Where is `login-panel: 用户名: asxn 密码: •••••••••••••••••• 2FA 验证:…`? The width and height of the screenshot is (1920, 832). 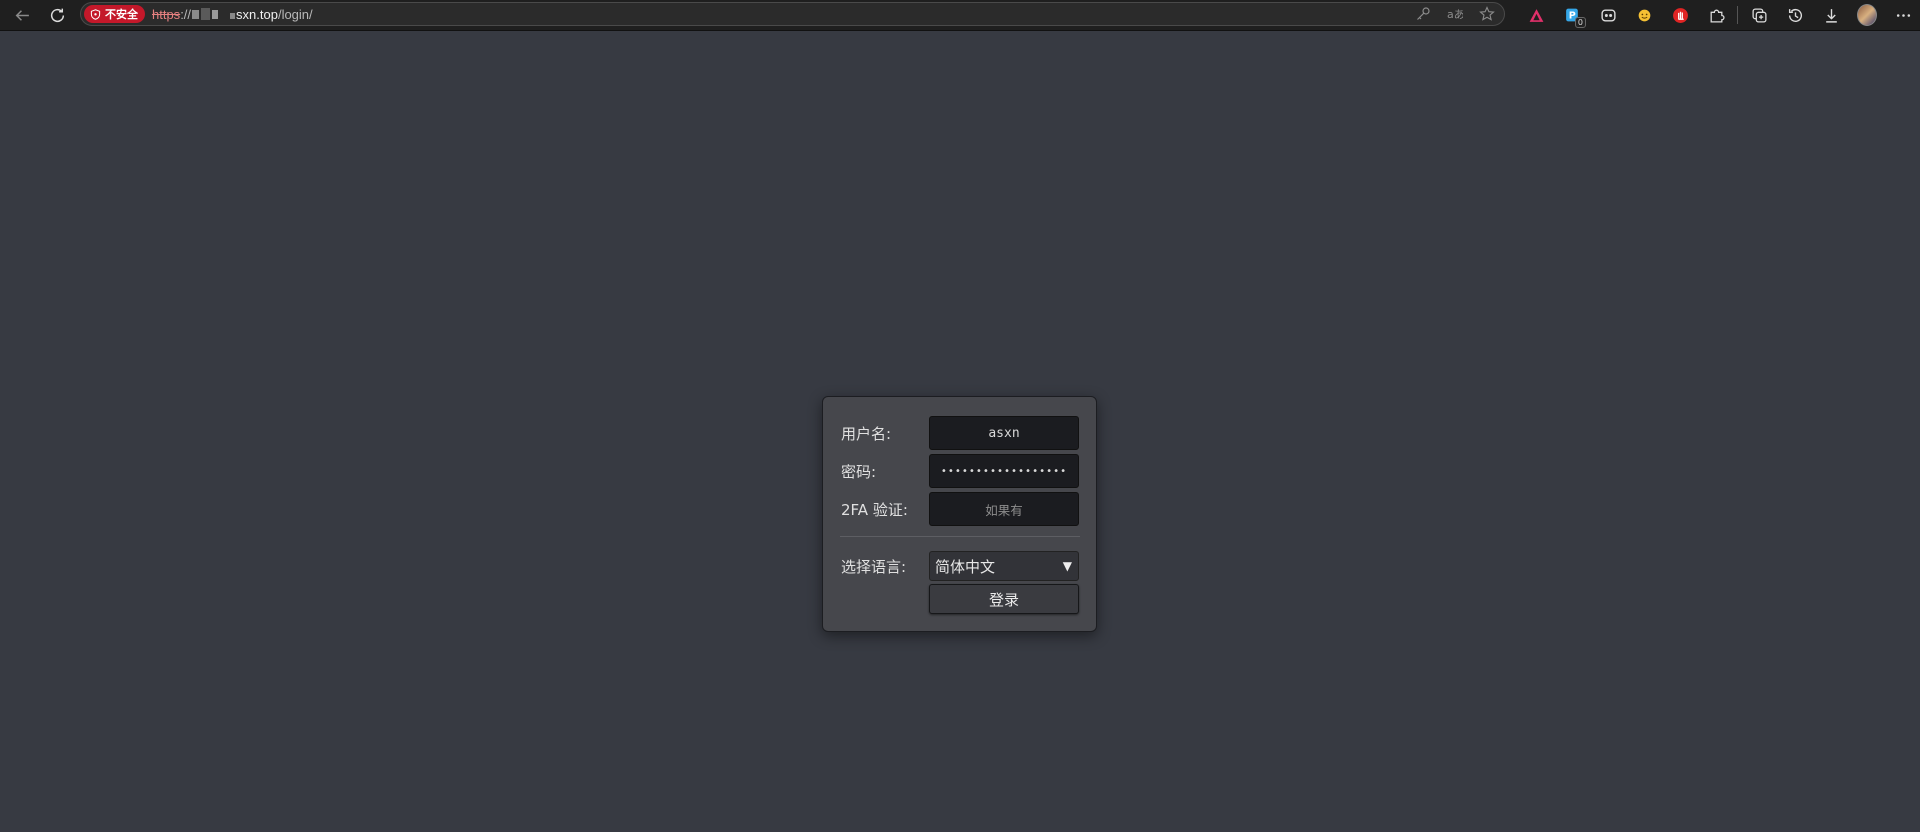
login-panel: 用户名: asxn 密码: •••••••••••••••••• 2FA 验证:… is located at coordinates (959, 514).